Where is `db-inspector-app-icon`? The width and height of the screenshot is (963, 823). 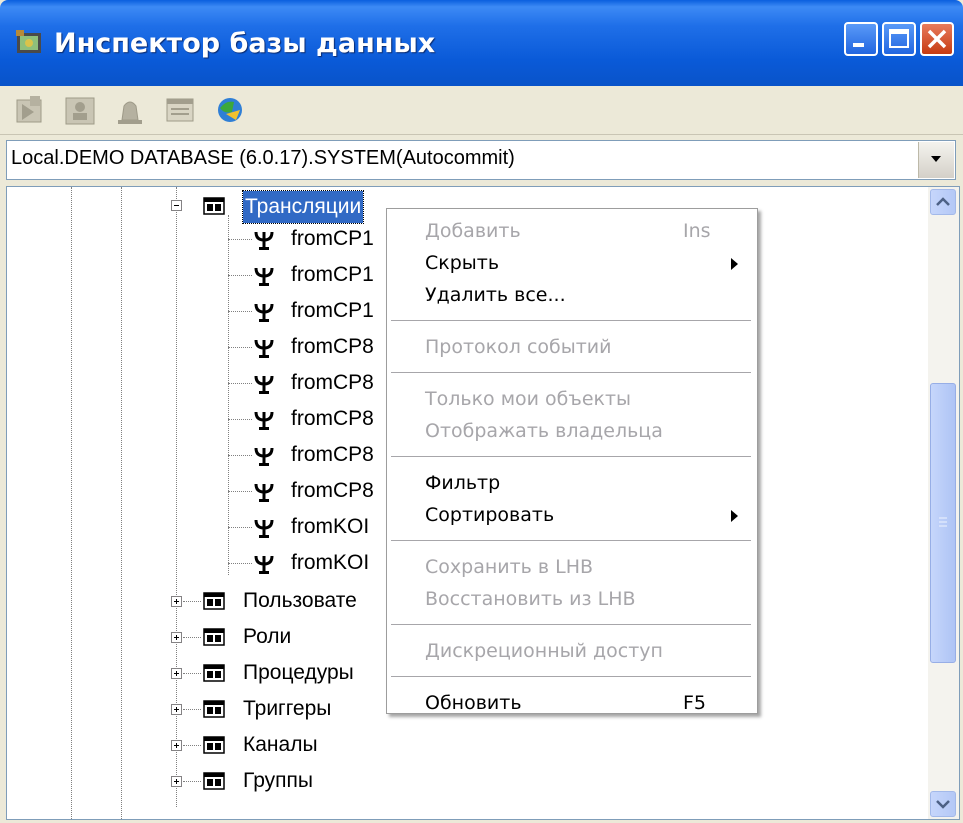 db-inspector-app-icon is located at coordinates (28, 41).